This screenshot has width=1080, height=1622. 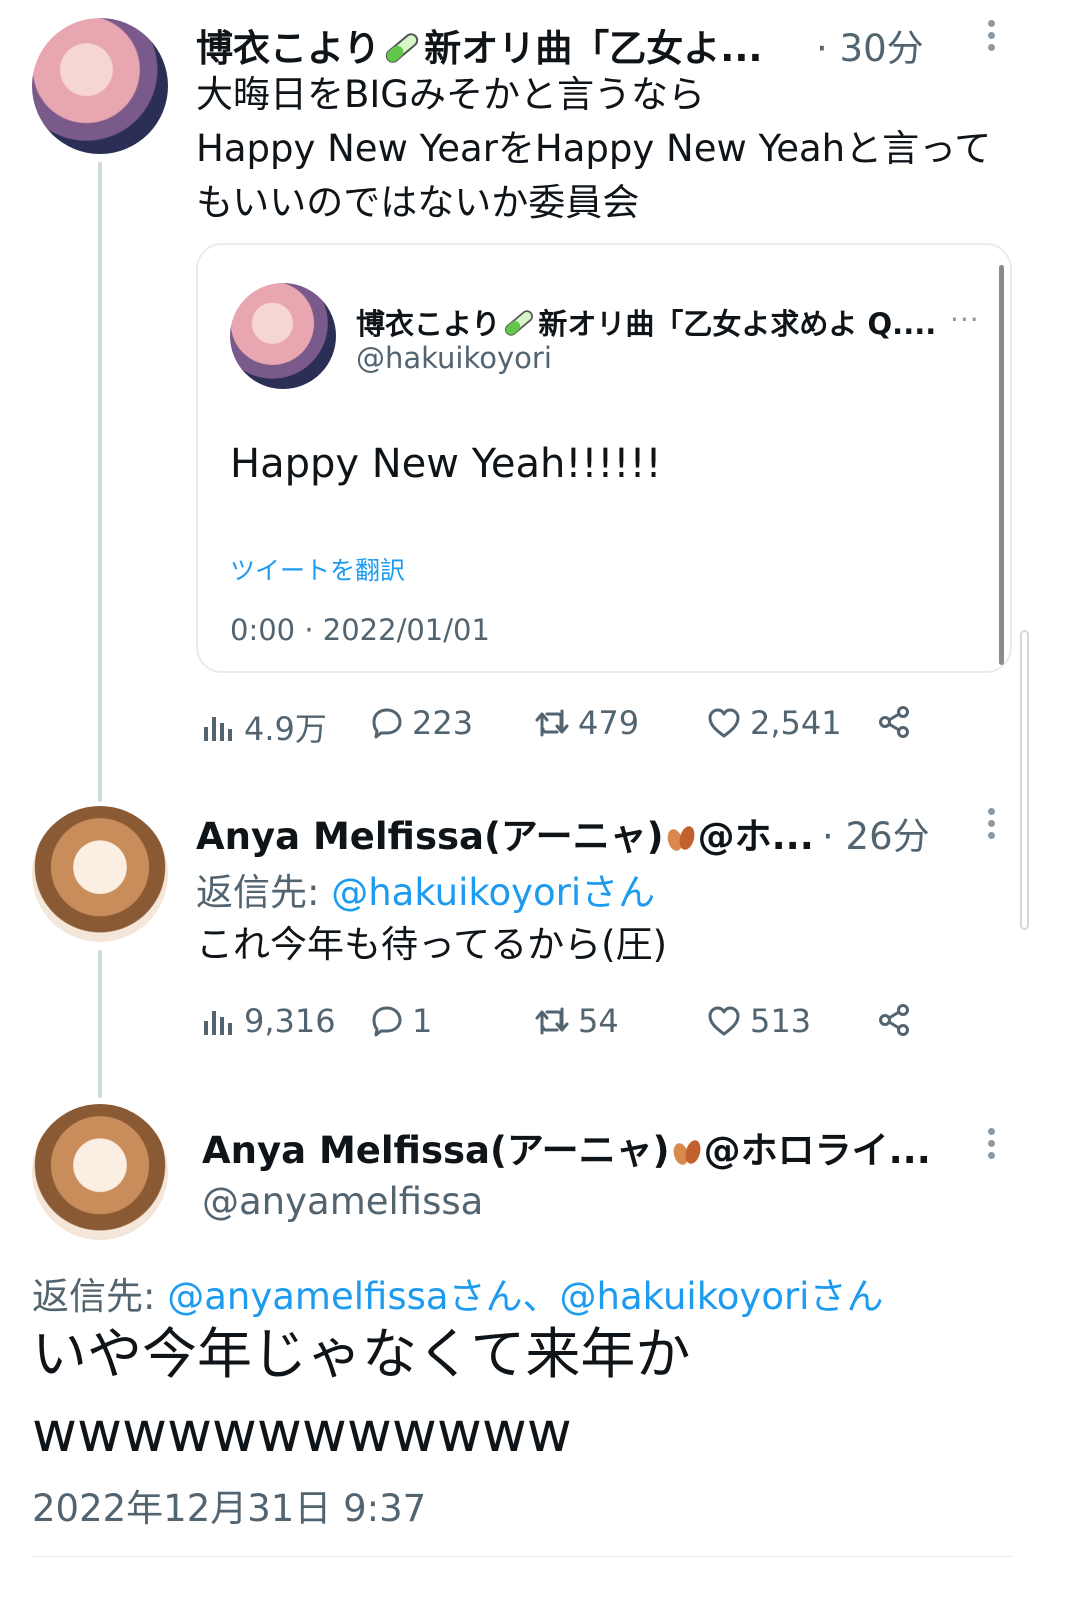 What do you see at coordinates (361, 1354) in the screenshot?
I see `tweet-text: いや今年じゃなくて来年か` at bounding box center [361, 1354].